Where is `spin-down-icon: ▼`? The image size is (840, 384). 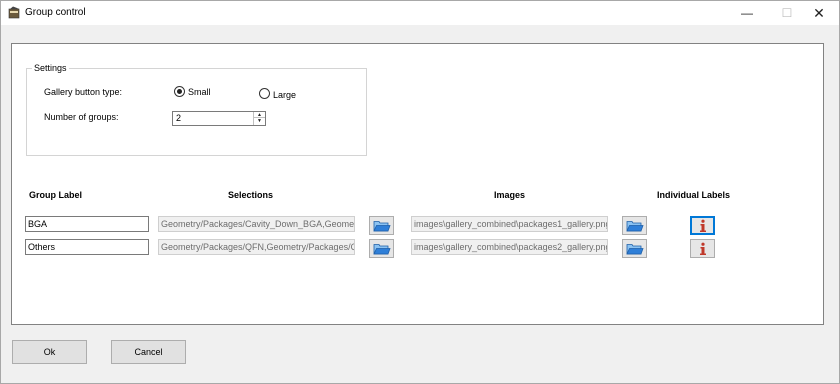 spin-down-icon: ▼ is located at coordinates (259, 121).